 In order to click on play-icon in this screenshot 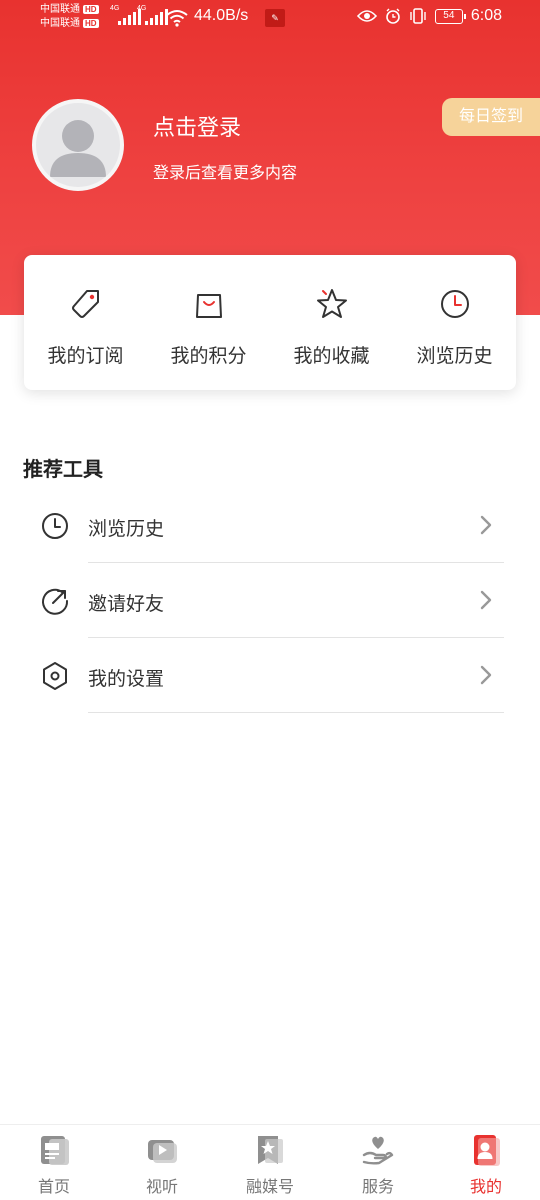, I will do `click(162, 1151)`.